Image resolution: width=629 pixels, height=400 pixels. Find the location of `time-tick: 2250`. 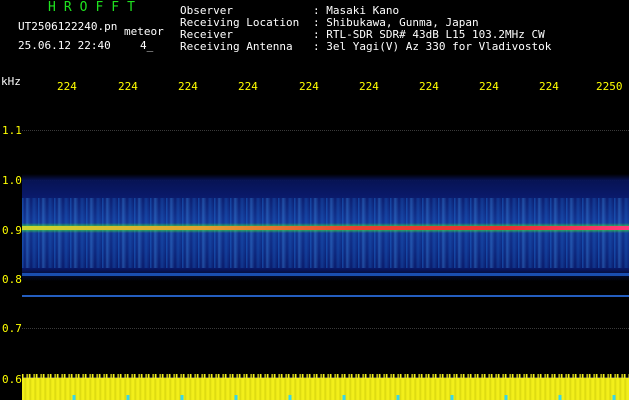

time-tick: 2250 is located at coordinates (609, 86).